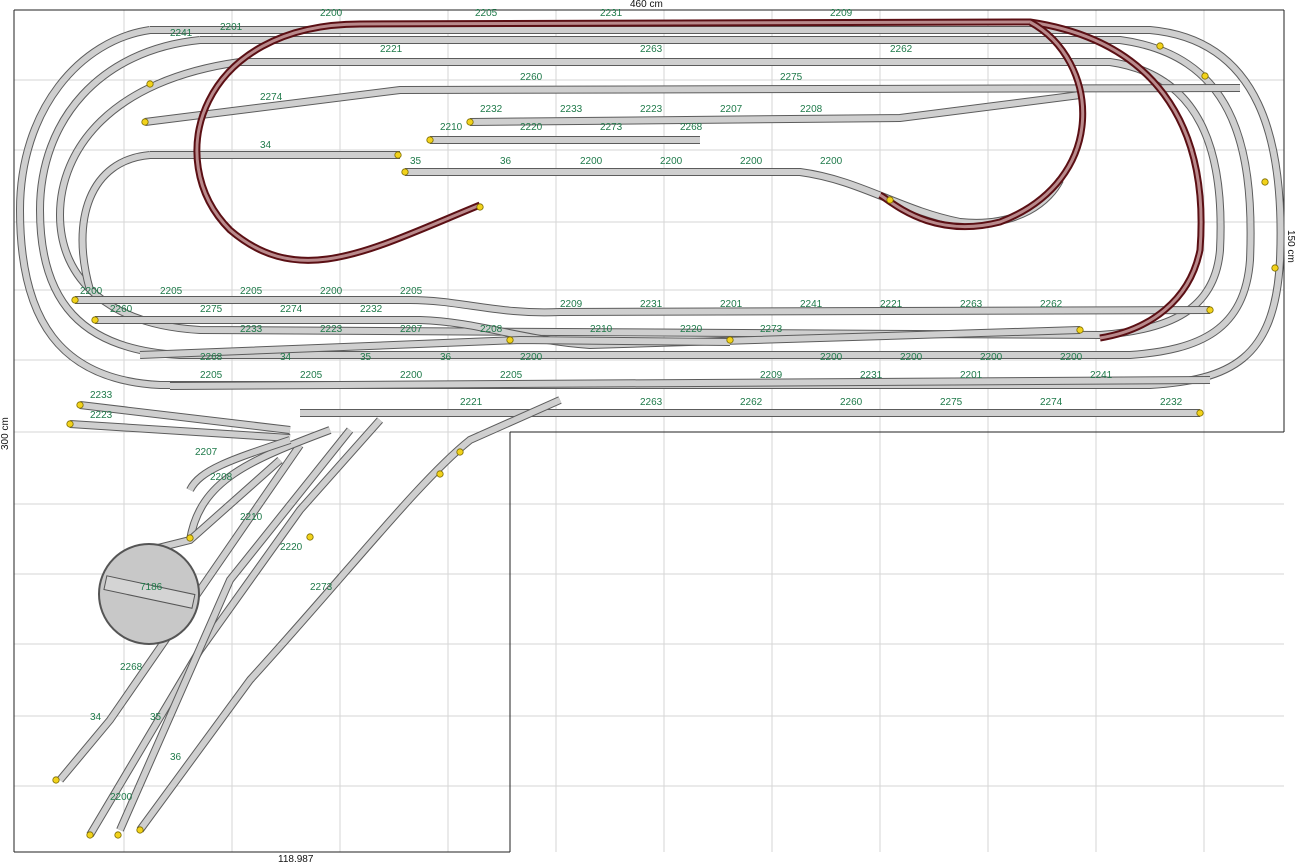 The height and width of the screenshot is (864, 1310). Describe the element at coordinates (149, 594) in the screenshot. I see `turntable: 7186` at that location.